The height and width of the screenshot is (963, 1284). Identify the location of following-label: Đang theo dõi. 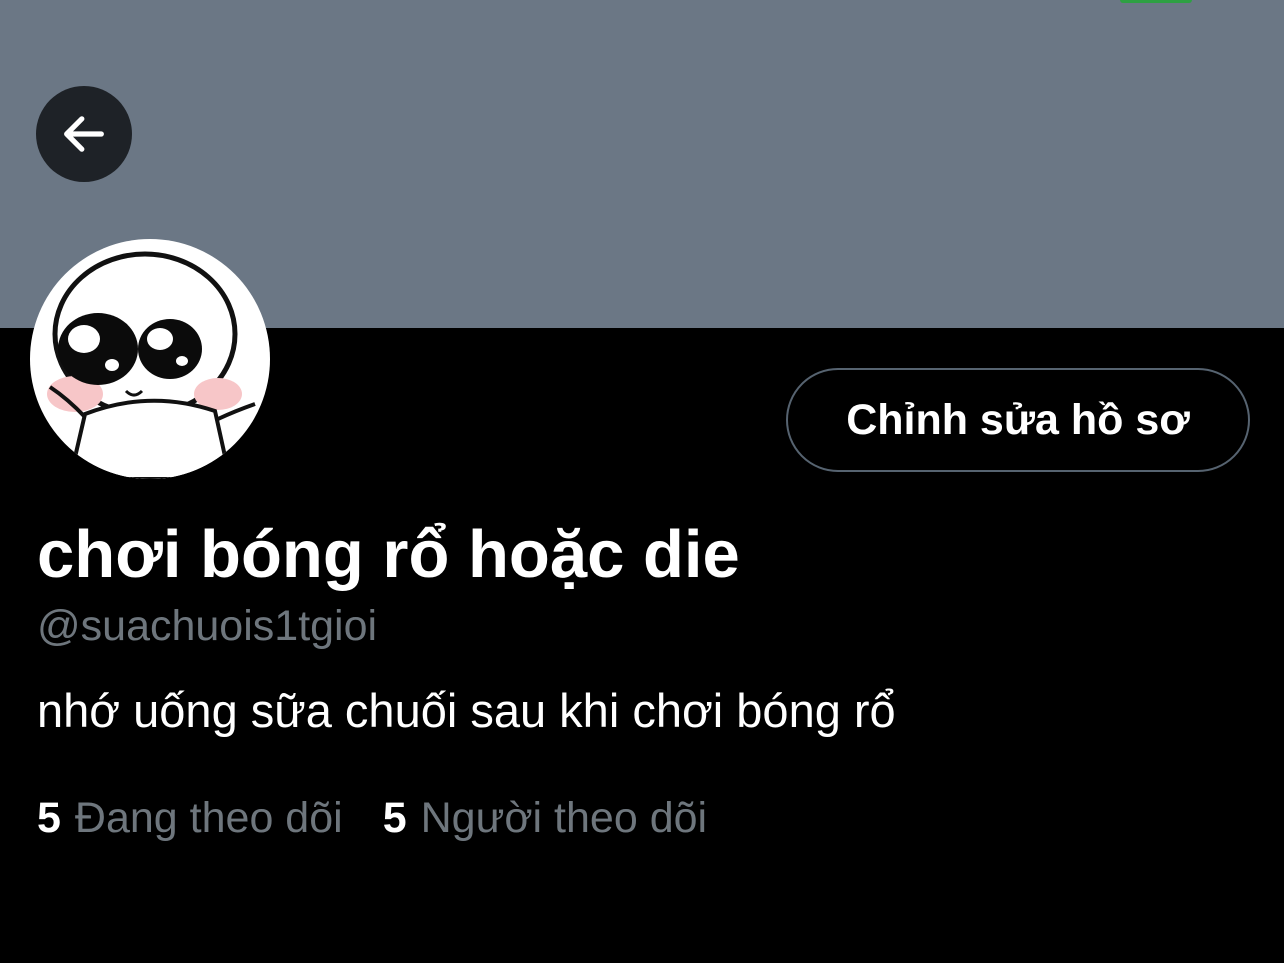
(208, 818).